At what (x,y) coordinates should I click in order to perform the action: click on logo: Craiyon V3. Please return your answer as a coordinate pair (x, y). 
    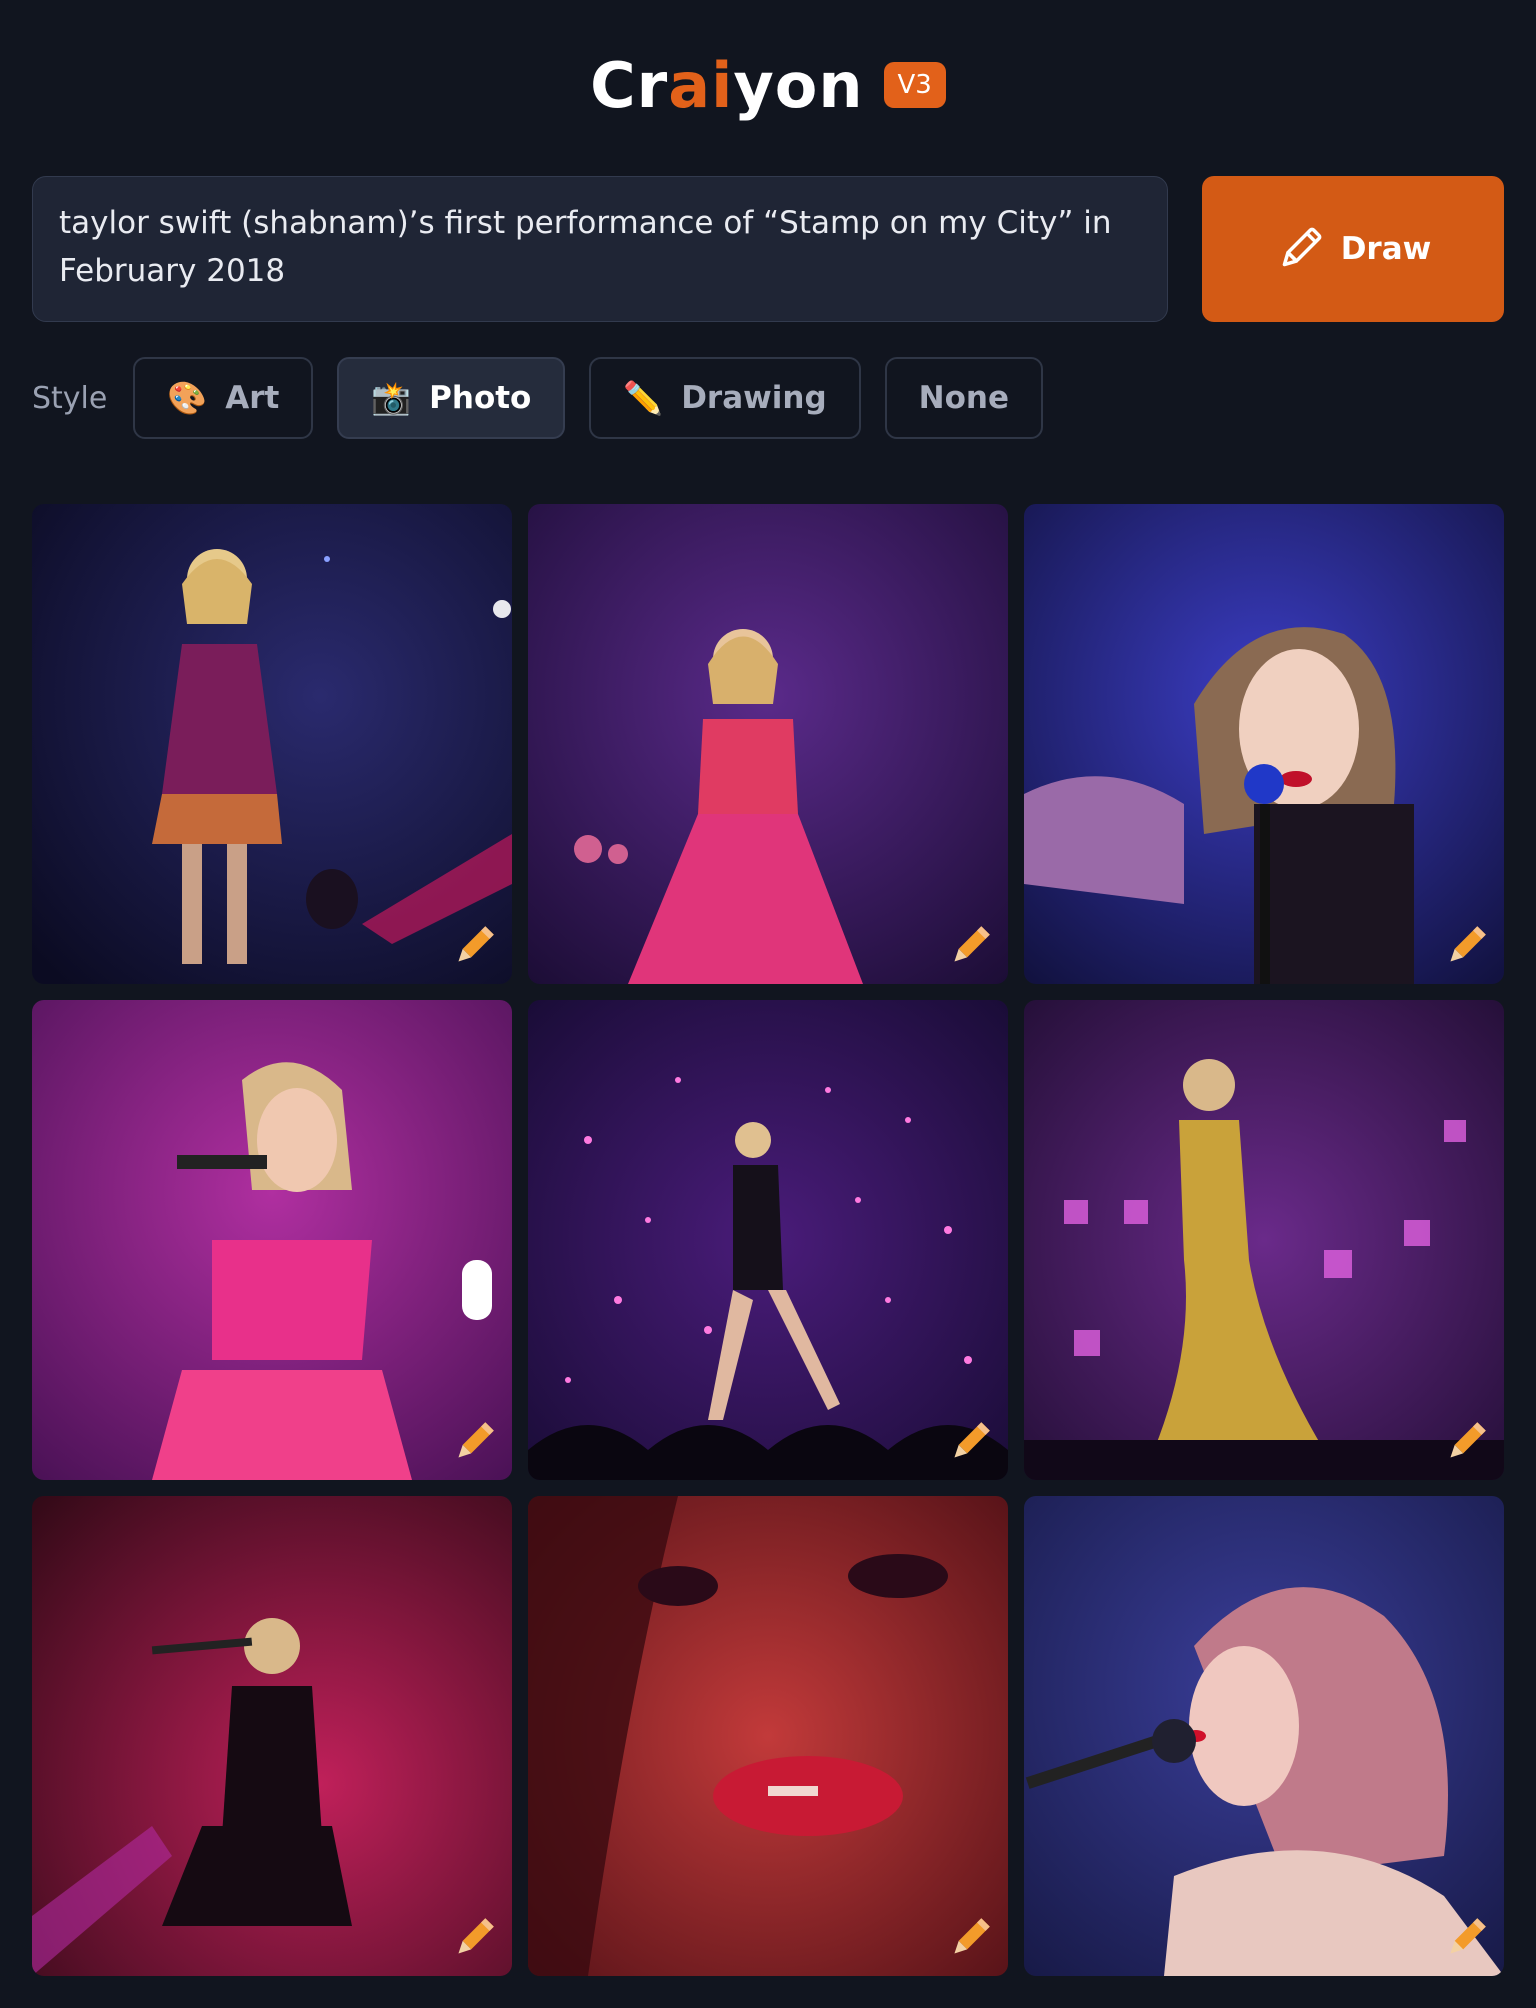
    Looking at the image, I should click on (768, 85).